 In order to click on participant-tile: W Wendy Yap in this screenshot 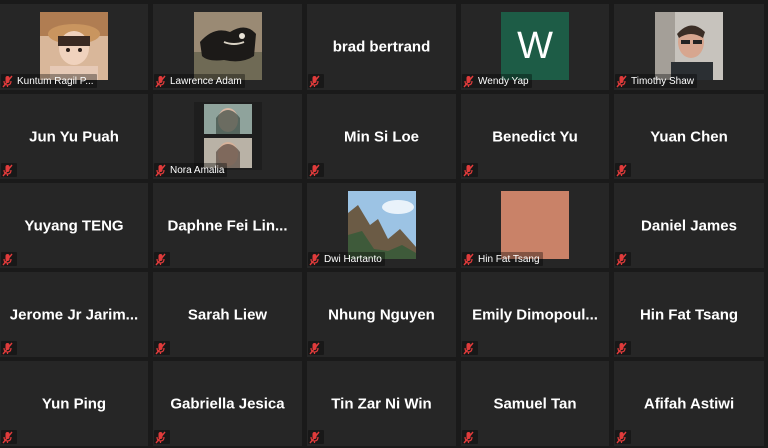, I will do `click(535, 47)`.